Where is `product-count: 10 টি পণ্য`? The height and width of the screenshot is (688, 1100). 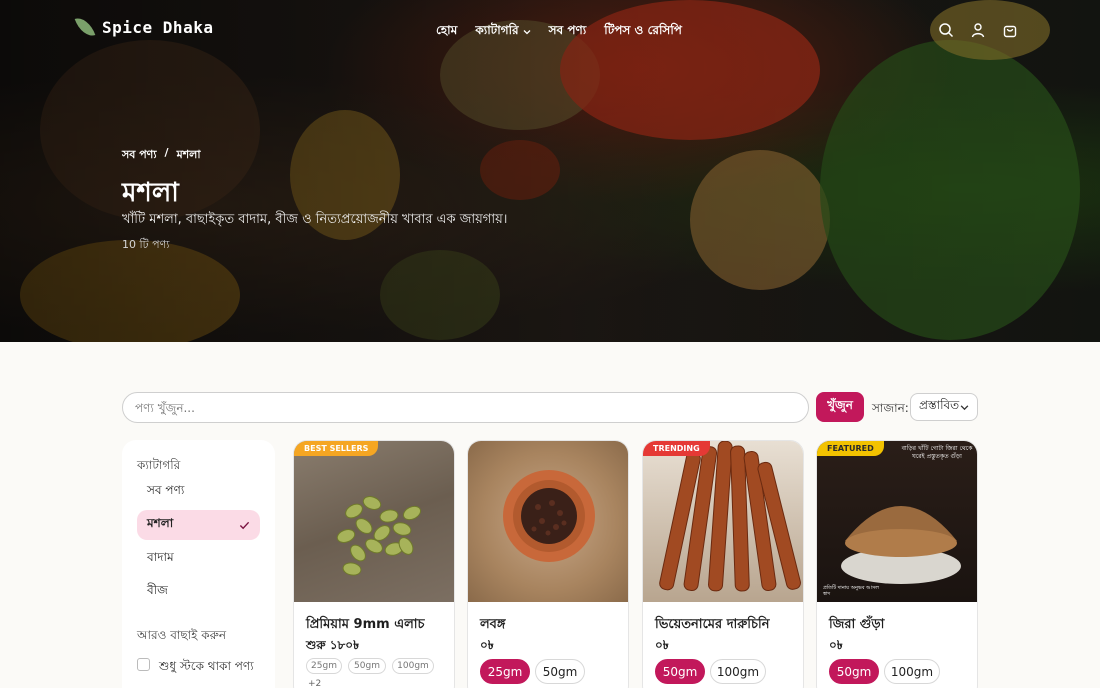
product-count: 10 টি পণ্য is located at coordinates (146, 244).